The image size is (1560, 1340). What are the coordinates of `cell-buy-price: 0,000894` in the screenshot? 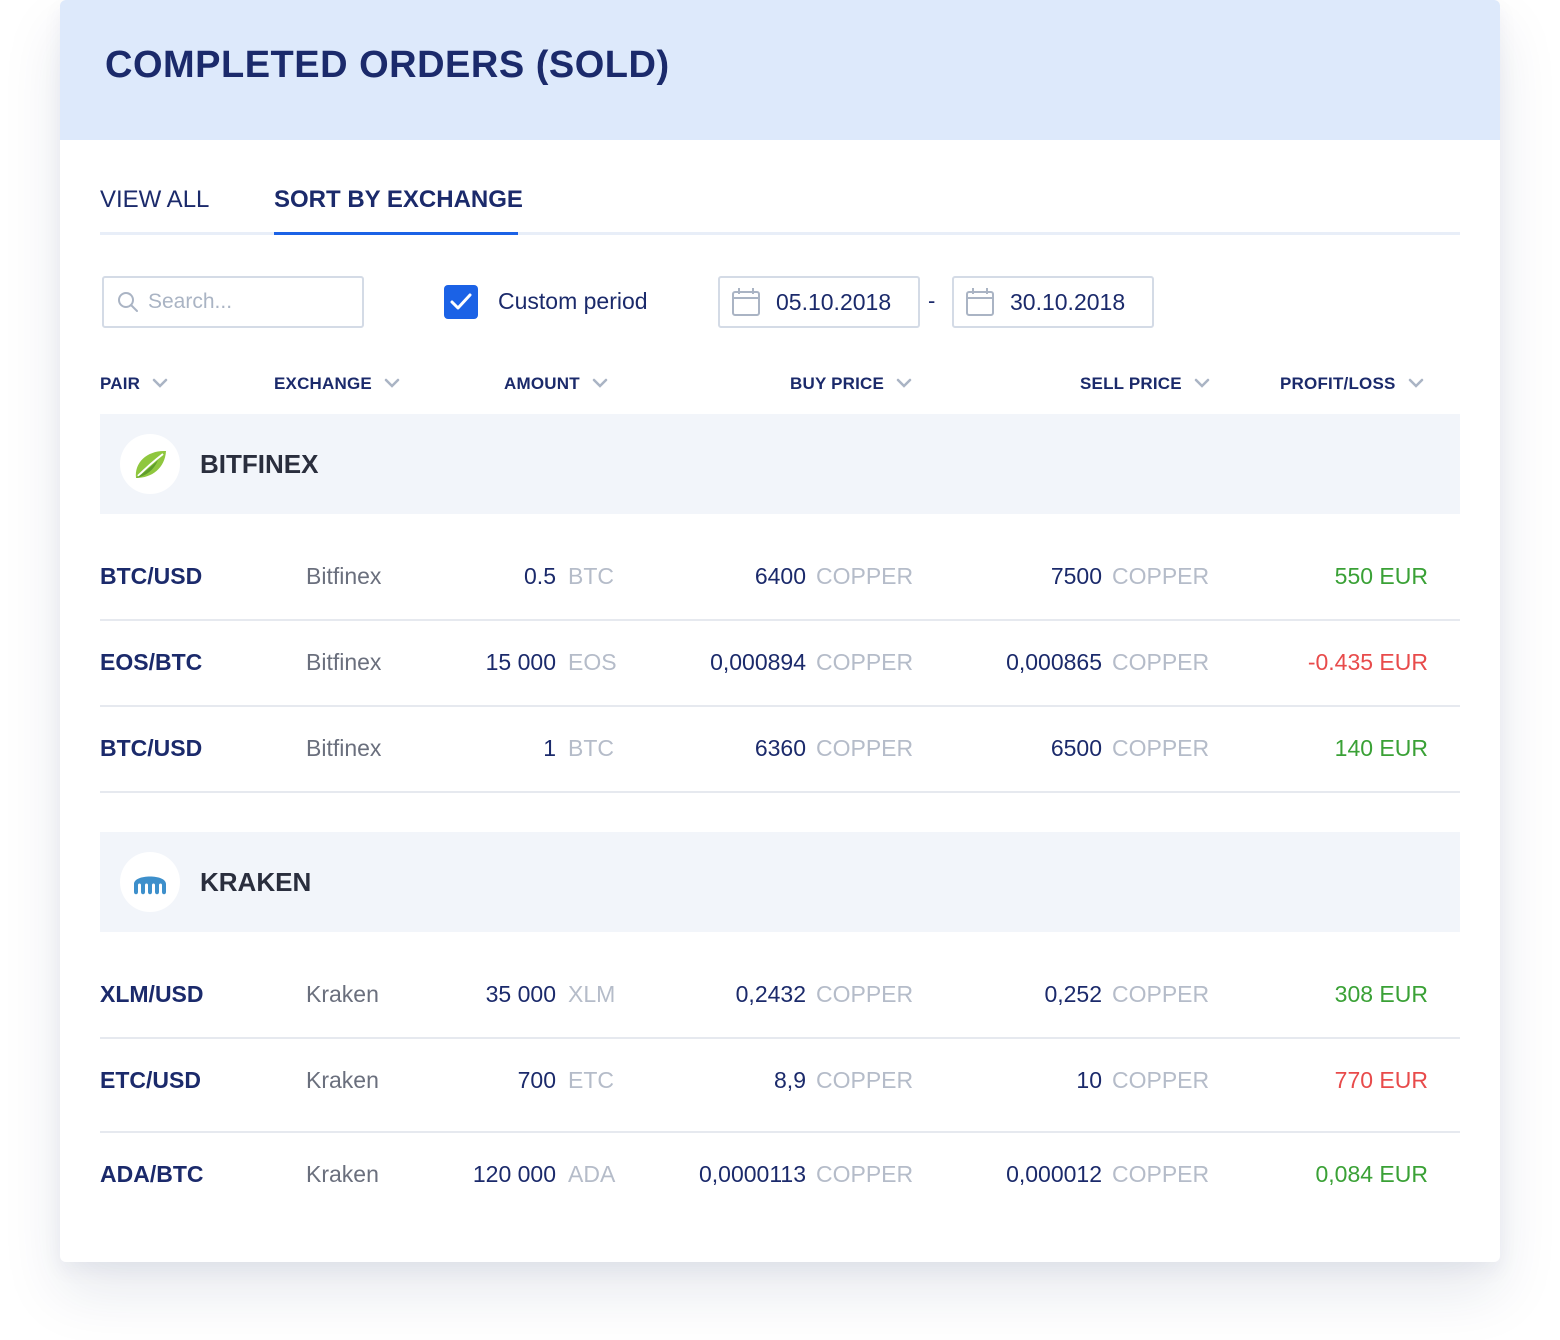 It's located at (758, 662).